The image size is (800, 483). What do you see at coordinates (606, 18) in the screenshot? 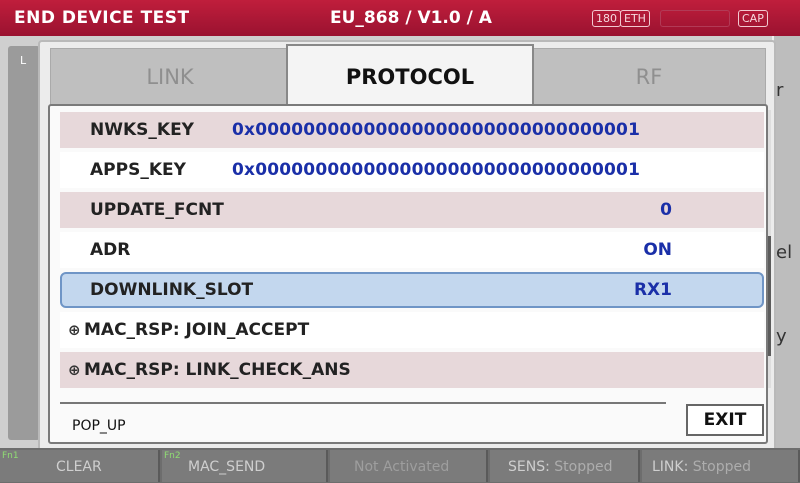
I see `badge-180: 180` at bounding box center [606, 18].